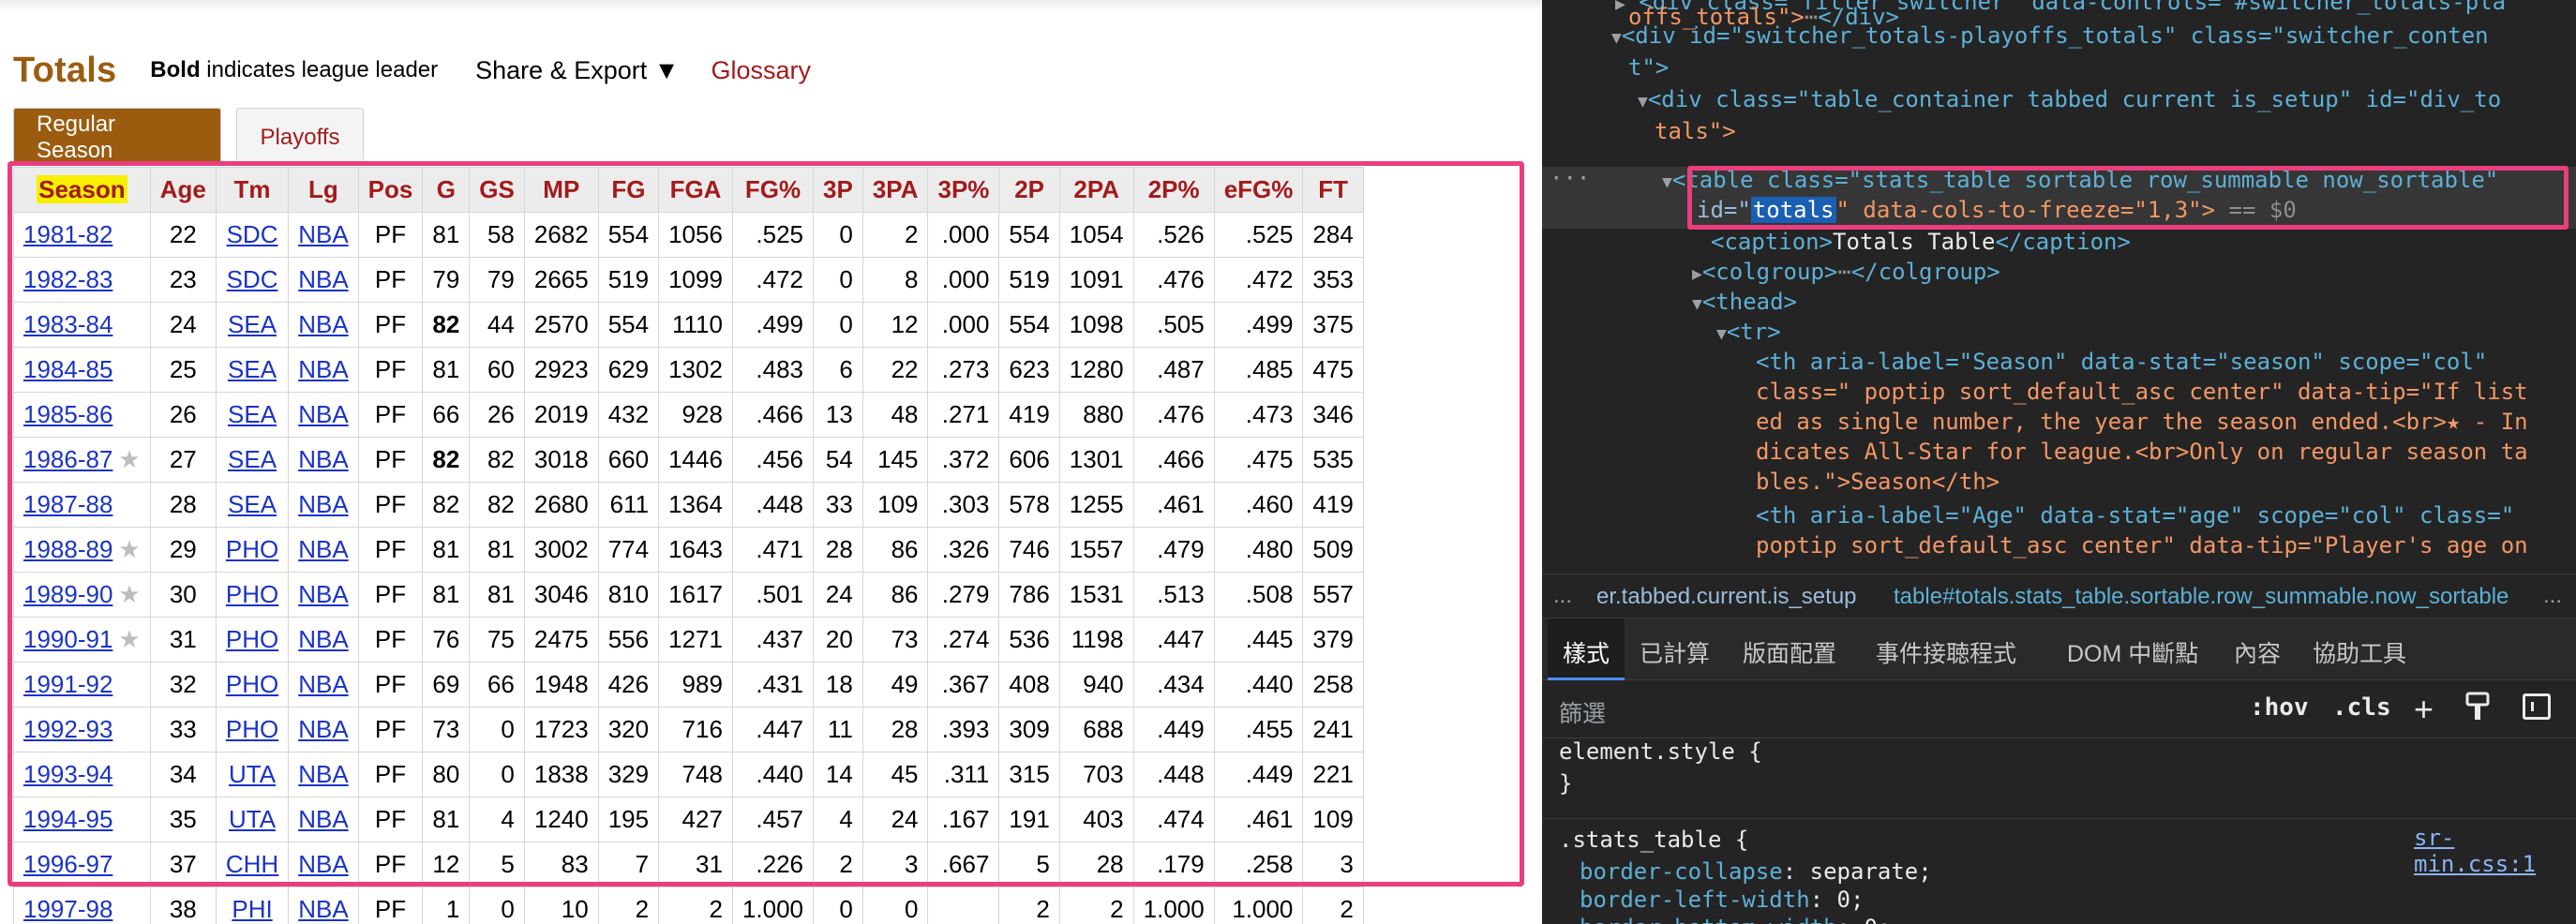 Image resolution: width=2576 pixels, height=924 pixels. Describe the element at coordinates (2132, 652) in the screenshot. I see `tab-dom-breakpoints: DOM 中斷點` at that location.